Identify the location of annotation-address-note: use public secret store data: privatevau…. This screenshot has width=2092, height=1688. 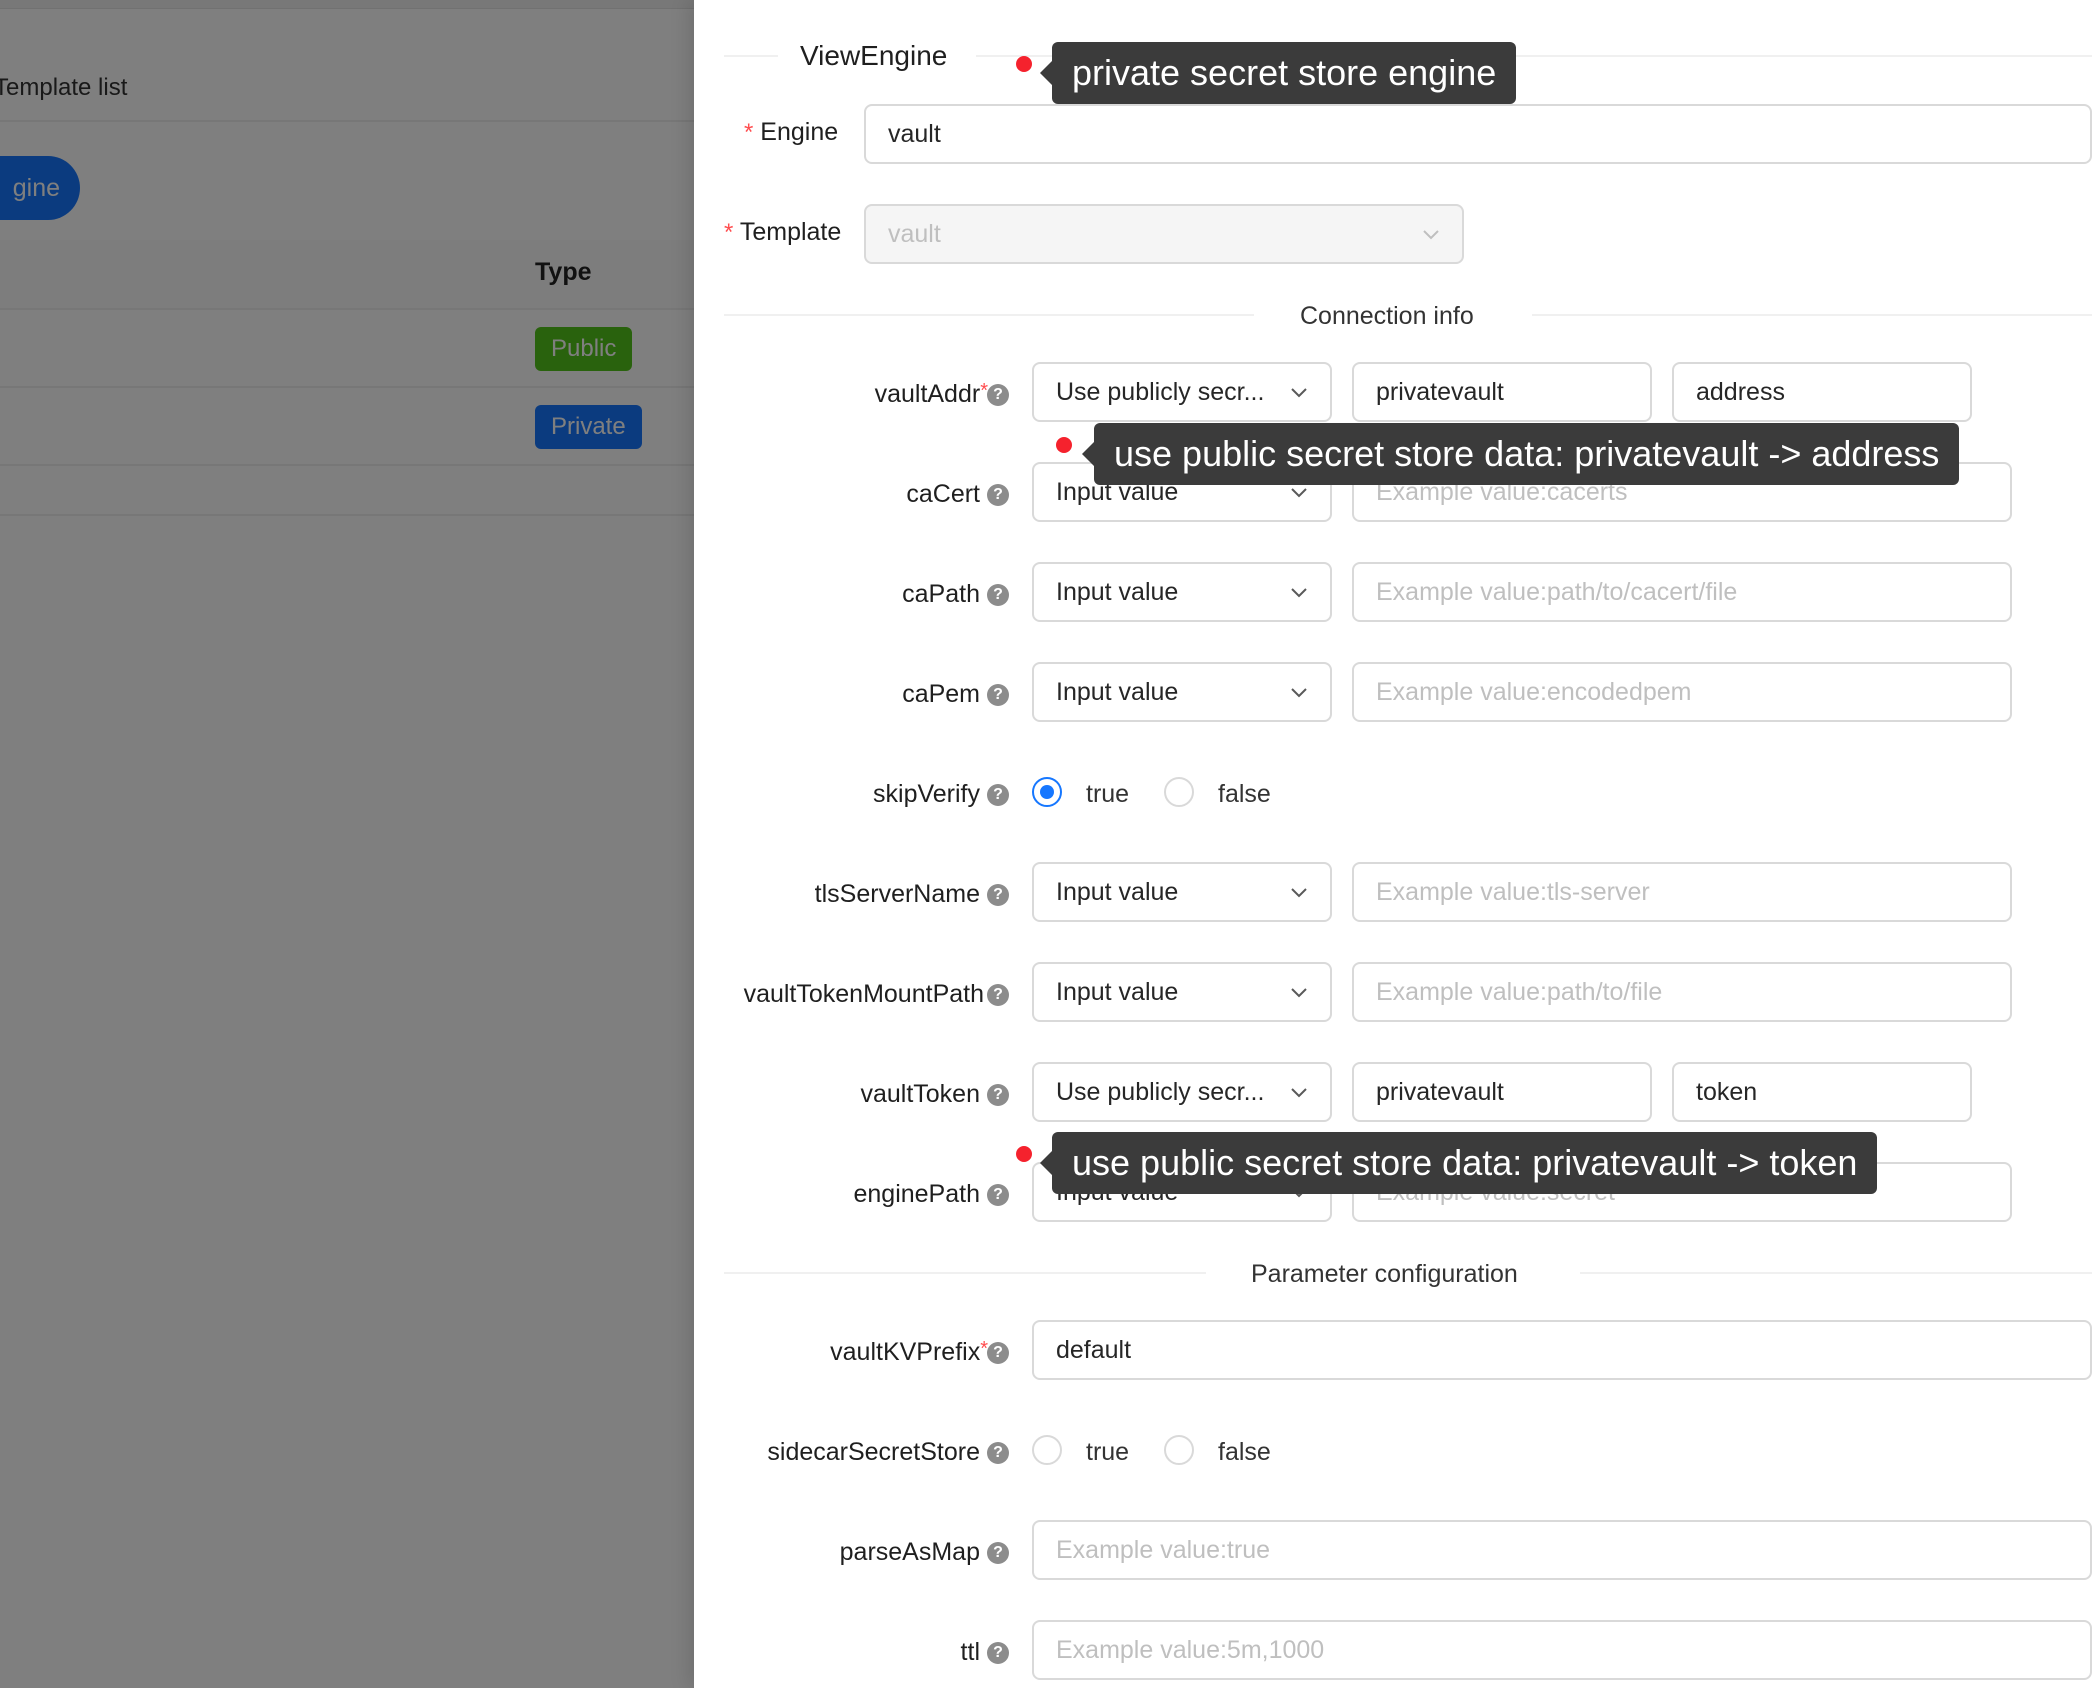
(1520, 454).